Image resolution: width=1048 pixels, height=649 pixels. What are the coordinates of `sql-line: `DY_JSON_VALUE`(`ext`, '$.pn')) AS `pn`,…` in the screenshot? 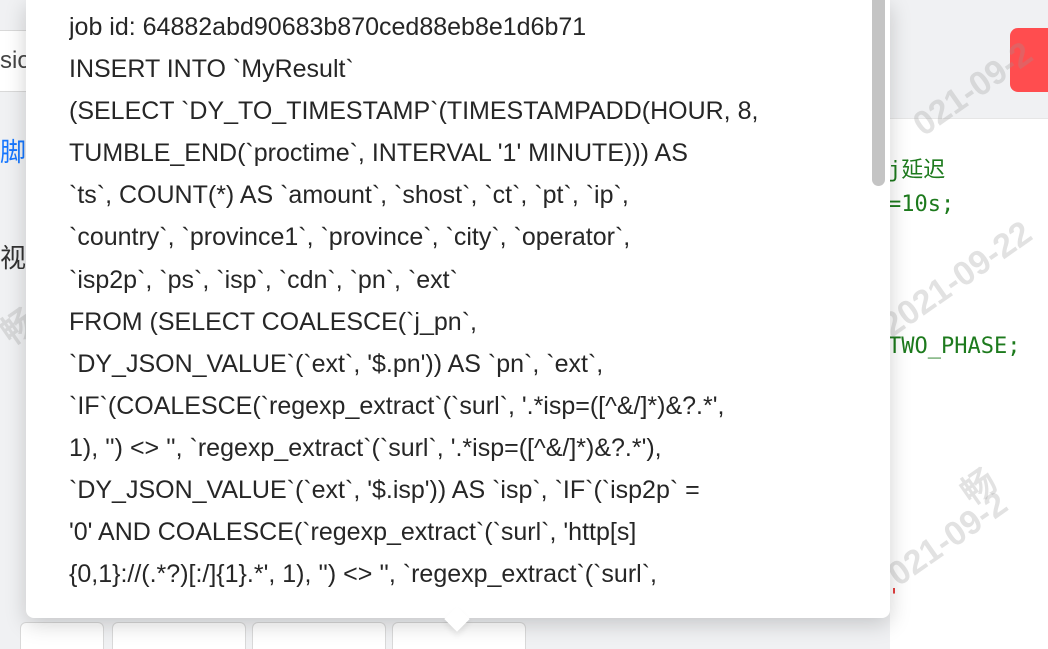 It's located at (336, 363).